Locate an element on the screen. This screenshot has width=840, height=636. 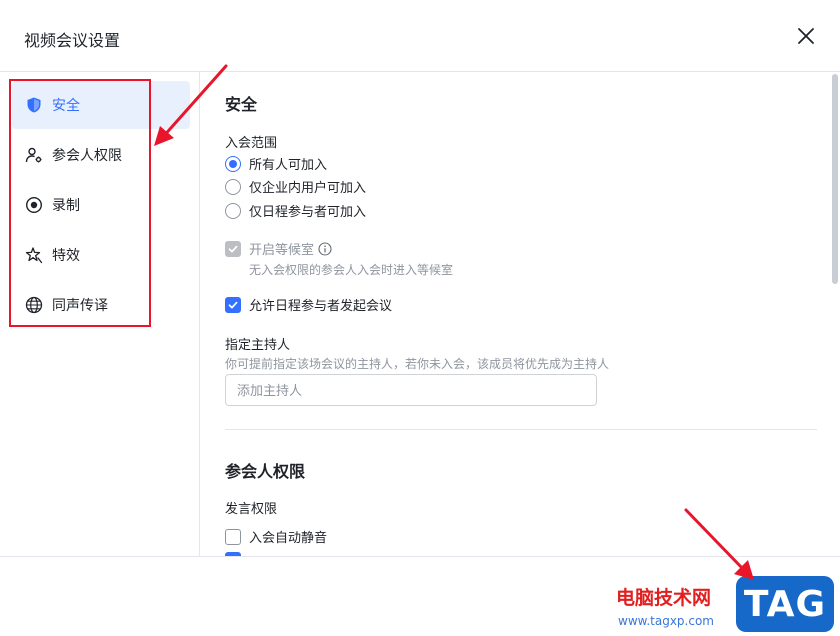
watermark-logo: TAG is located at coordinates (785, 604).